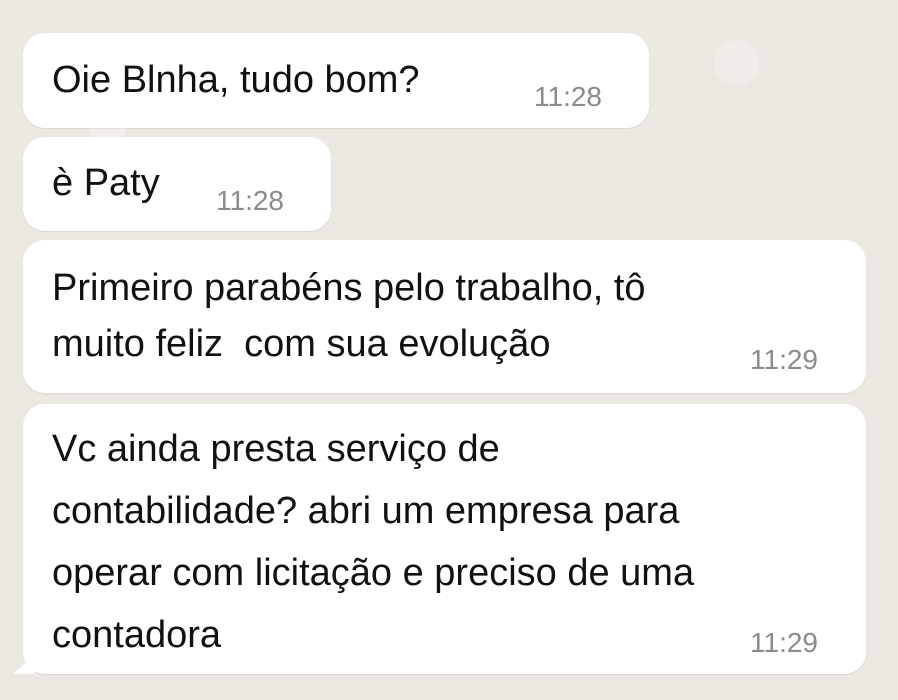 The width and height of the screenshot is (898, 700). What do you see at coordinates (236, 80) in the screenshot?
I see `message-text: Oie Blnha, tudo bom?` at bounding box center [236, 80].